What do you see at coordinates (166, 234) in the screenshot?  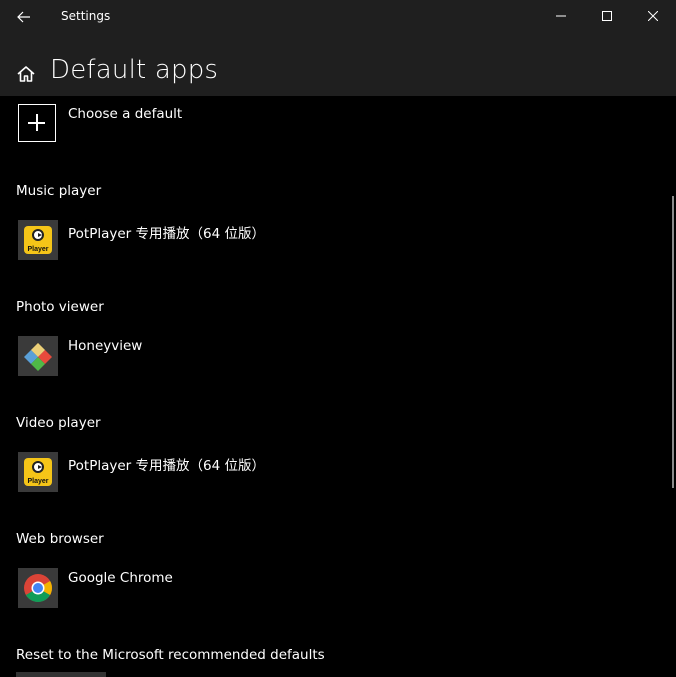 I see `music-player-app-name: PotPlayer 专用播放（64 位版）` at bounding box center [166, 234].